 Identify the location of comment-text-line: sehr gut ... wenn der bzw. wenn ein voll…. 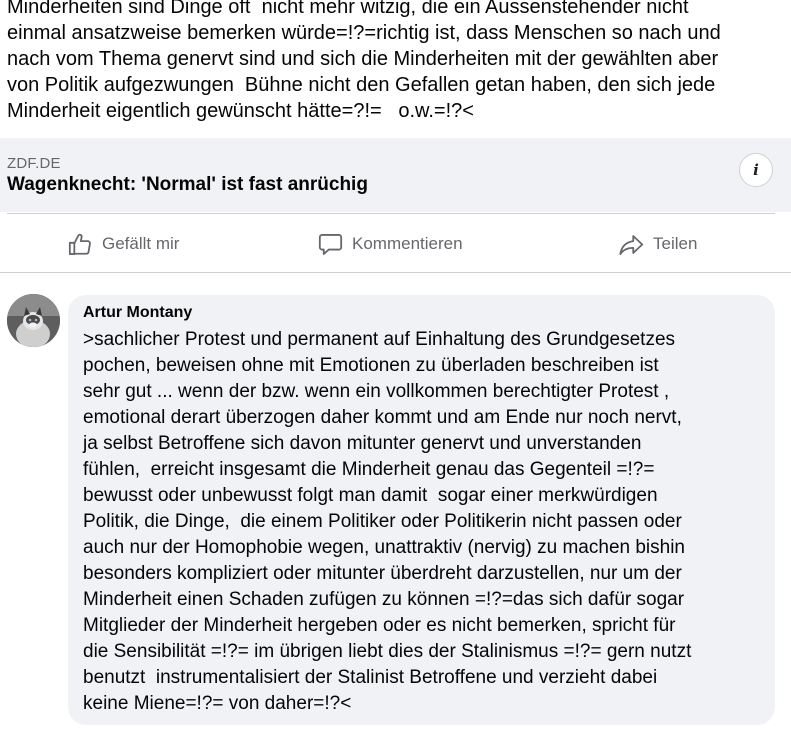
(376, 391).